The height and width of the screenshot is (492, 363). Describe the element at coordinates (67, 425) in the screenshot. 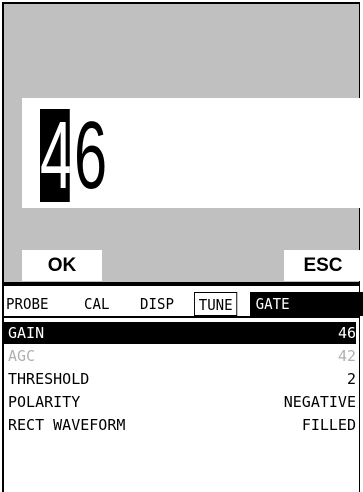

I see `menu-row-label: RECT WAVEFORM` at that location.